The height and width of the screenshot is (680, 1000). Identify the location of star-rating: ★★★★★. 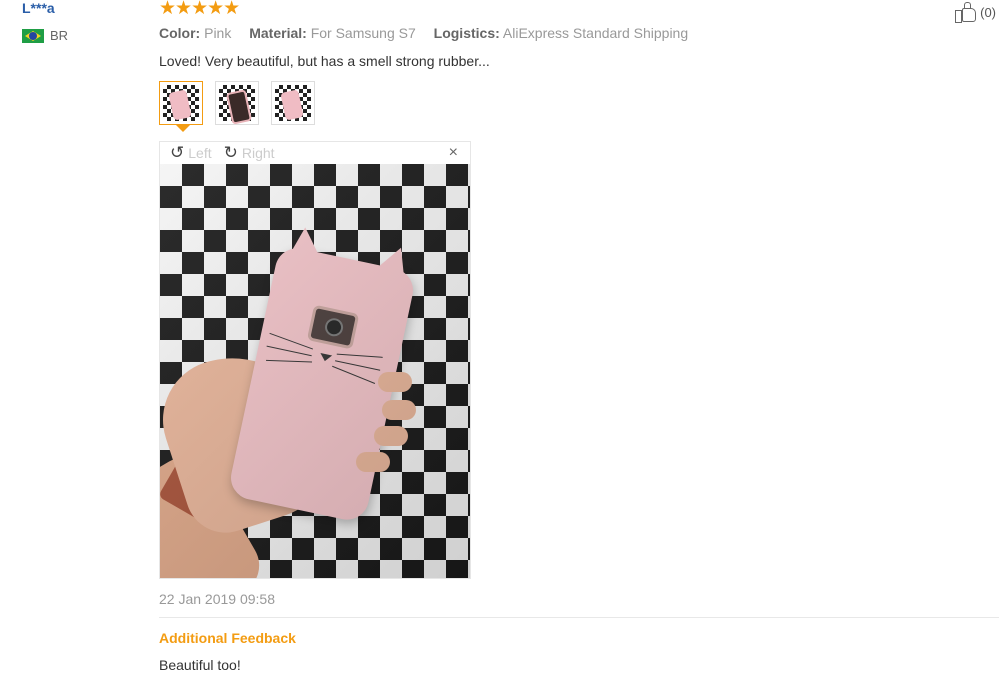
(199, 9).